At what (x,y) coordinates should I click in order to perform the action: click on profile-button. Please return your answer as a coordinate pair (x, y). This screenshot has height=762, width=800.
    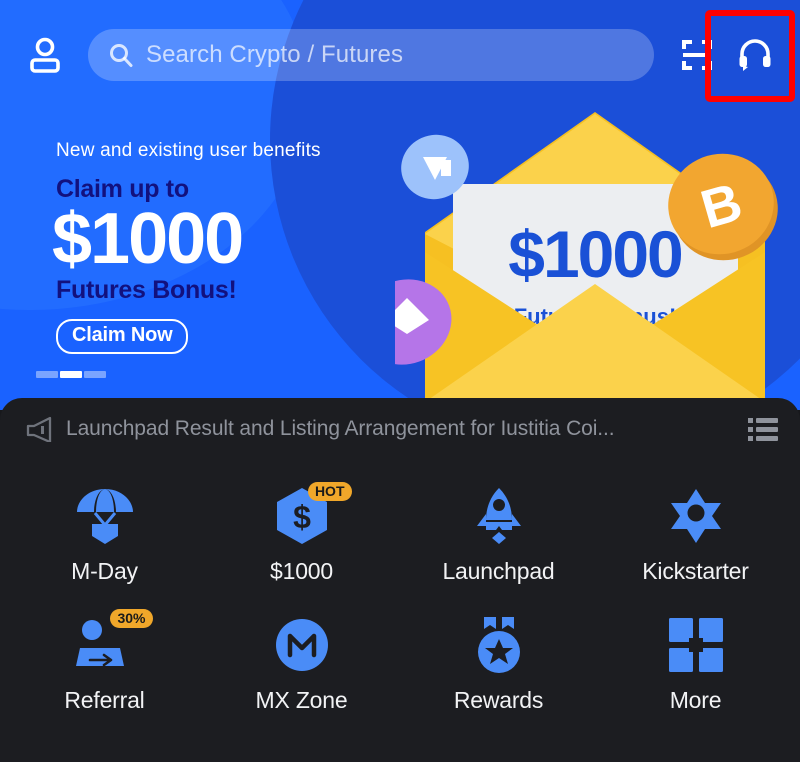
    Looking at the image, I should click on (45, 55).